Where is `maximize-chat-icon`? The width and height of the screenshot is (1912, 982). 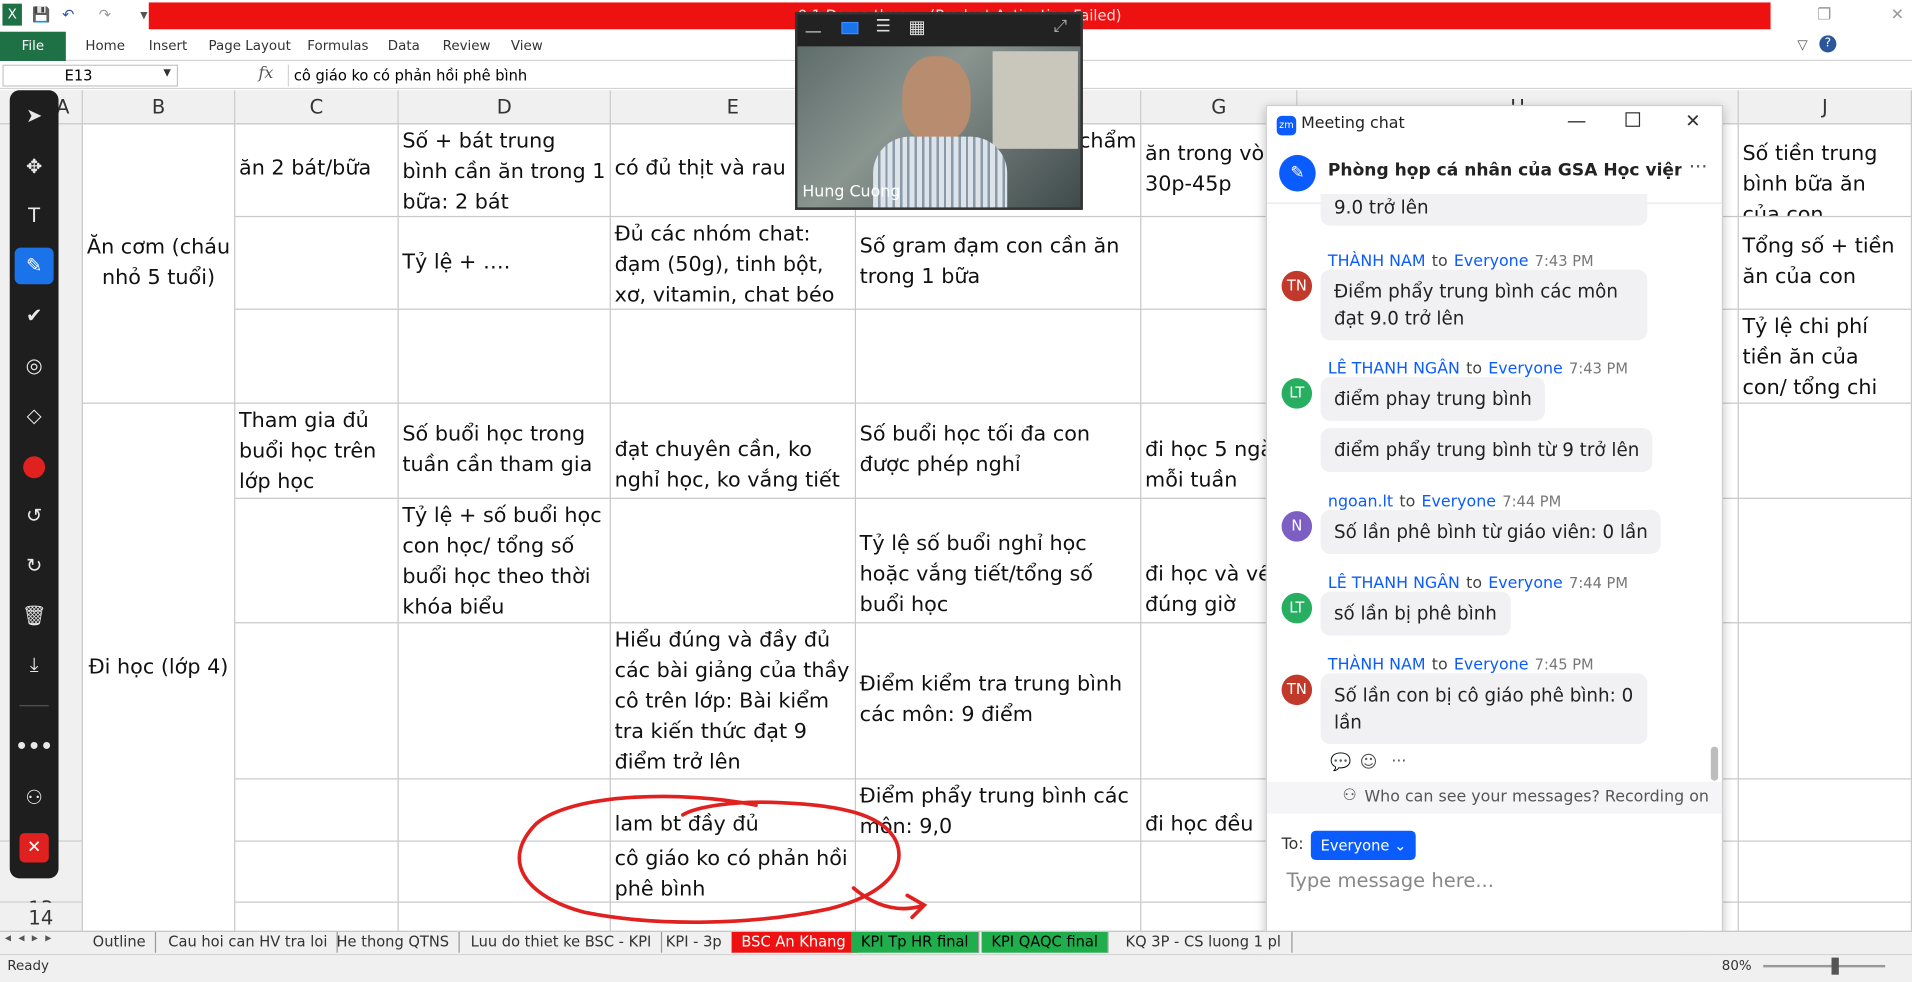
maximize-chat-icon is located at coordinates (1633, 119).